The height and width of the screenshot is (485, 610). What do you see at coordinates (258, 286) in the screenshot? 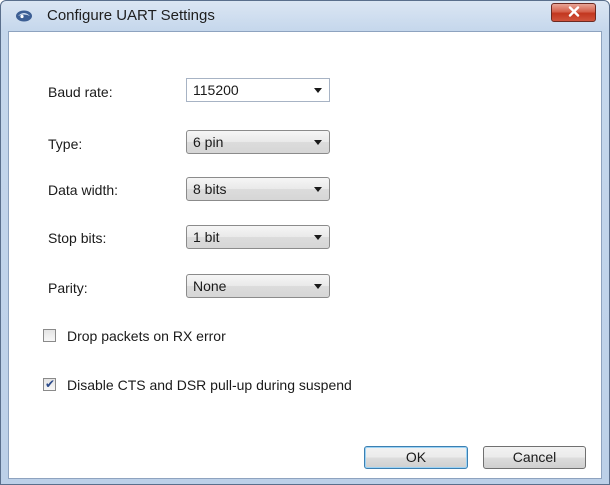
I see `parity-dropdown: None` at bounding box center [258, 286].